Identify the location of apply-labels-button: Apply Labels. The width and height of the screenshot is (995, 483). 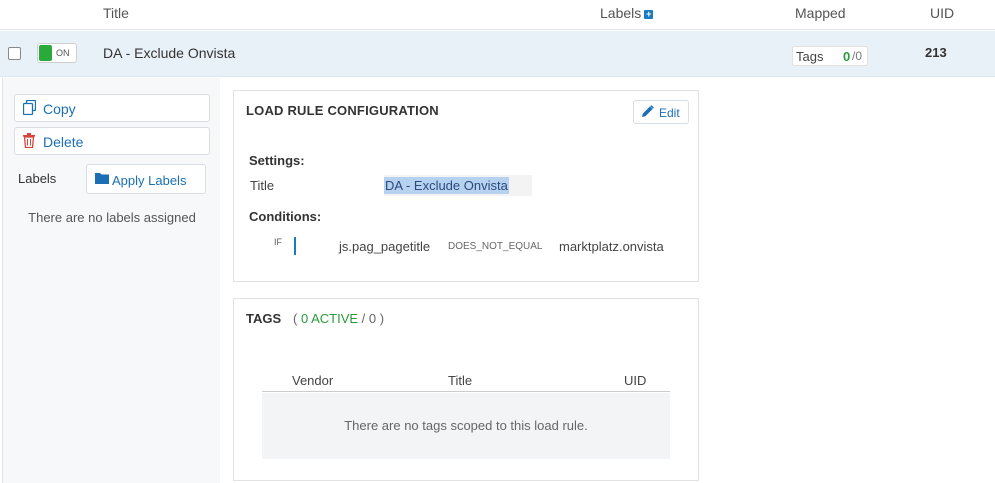
(146, 179).